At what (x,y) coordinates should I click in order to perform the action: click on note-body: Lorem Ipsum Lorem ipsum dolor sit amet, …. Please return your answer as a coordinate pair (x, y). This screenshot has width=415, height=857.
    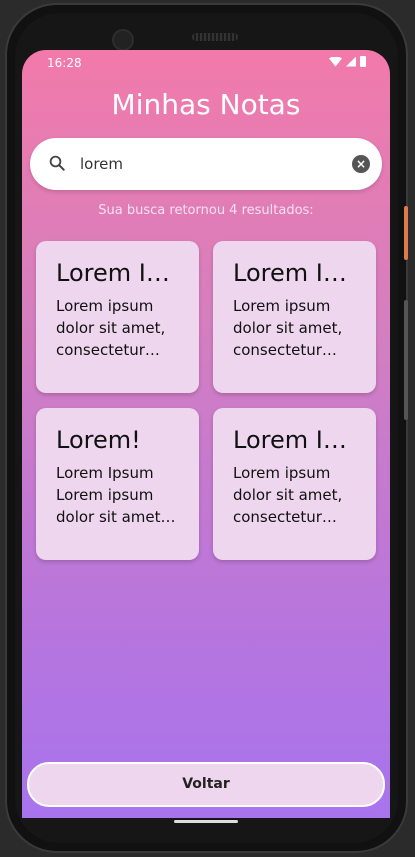
    Looking at the image, I should click on (111, 495).